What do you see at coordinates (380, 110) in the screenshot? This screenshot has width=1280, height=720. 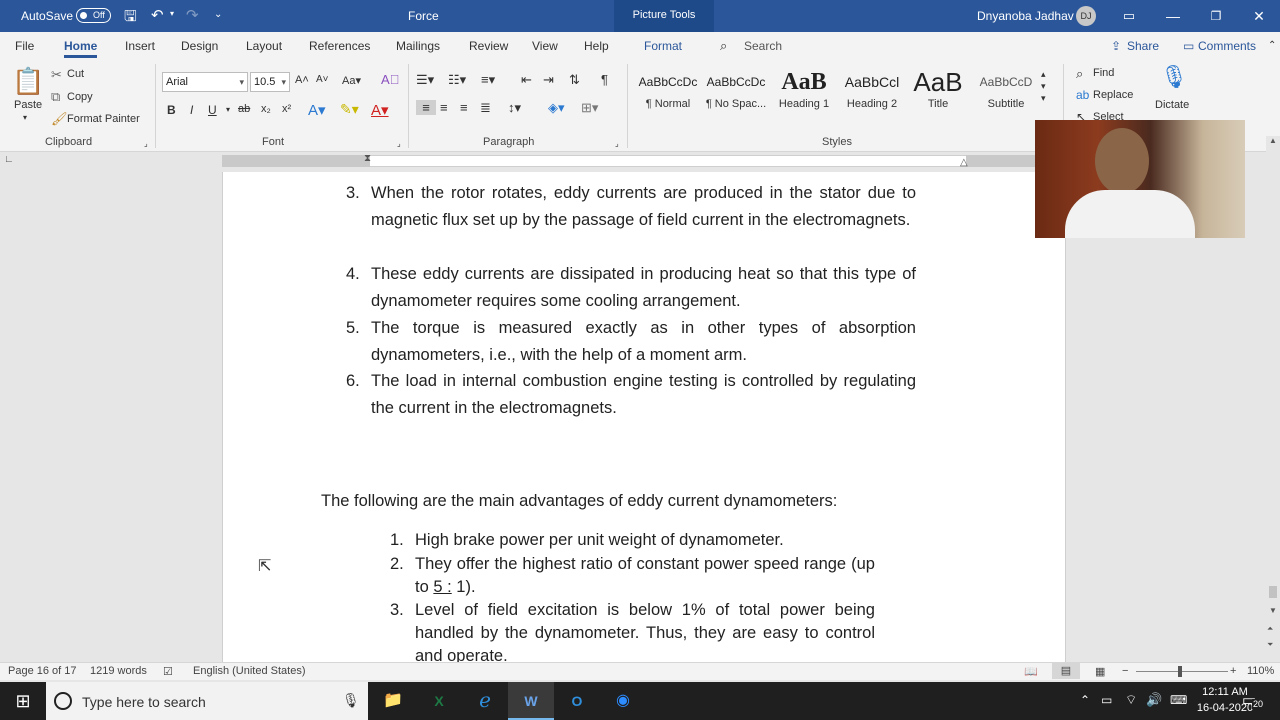 I see `font-color-icon: A▾` at bounding box center [380, 110].